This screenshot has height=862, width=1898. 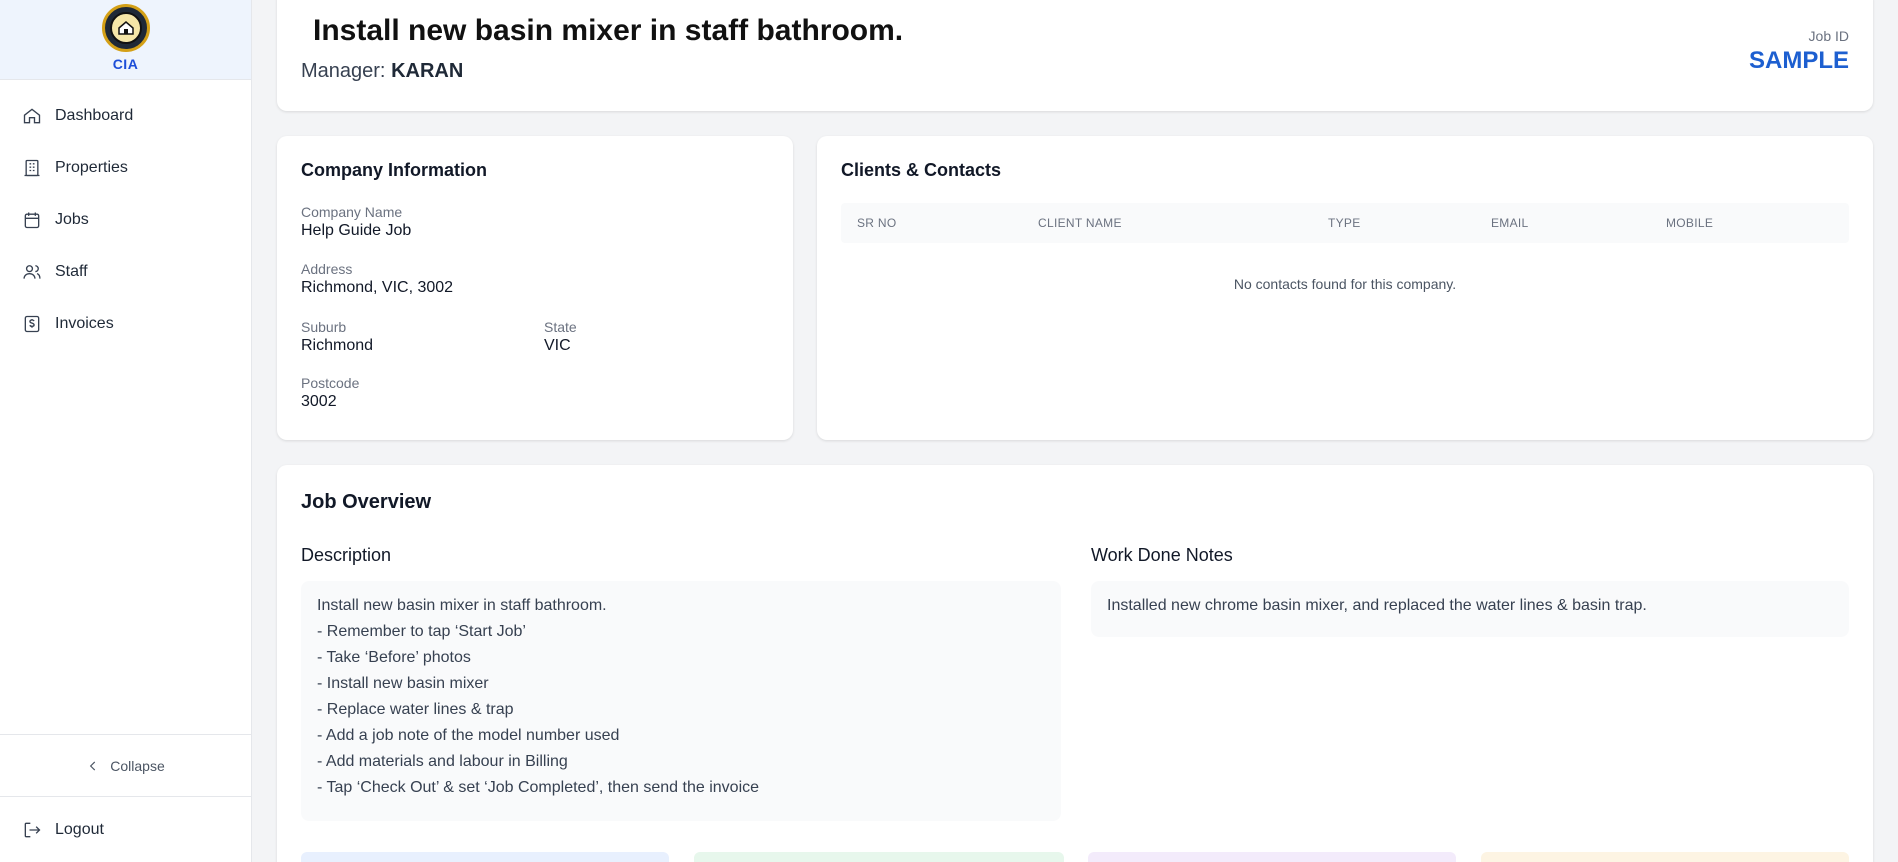 What do you see at coordinates (91, 167) in the screenshot?
I see `sidebar-item-label: Properties` at bounding box center [91, 167].